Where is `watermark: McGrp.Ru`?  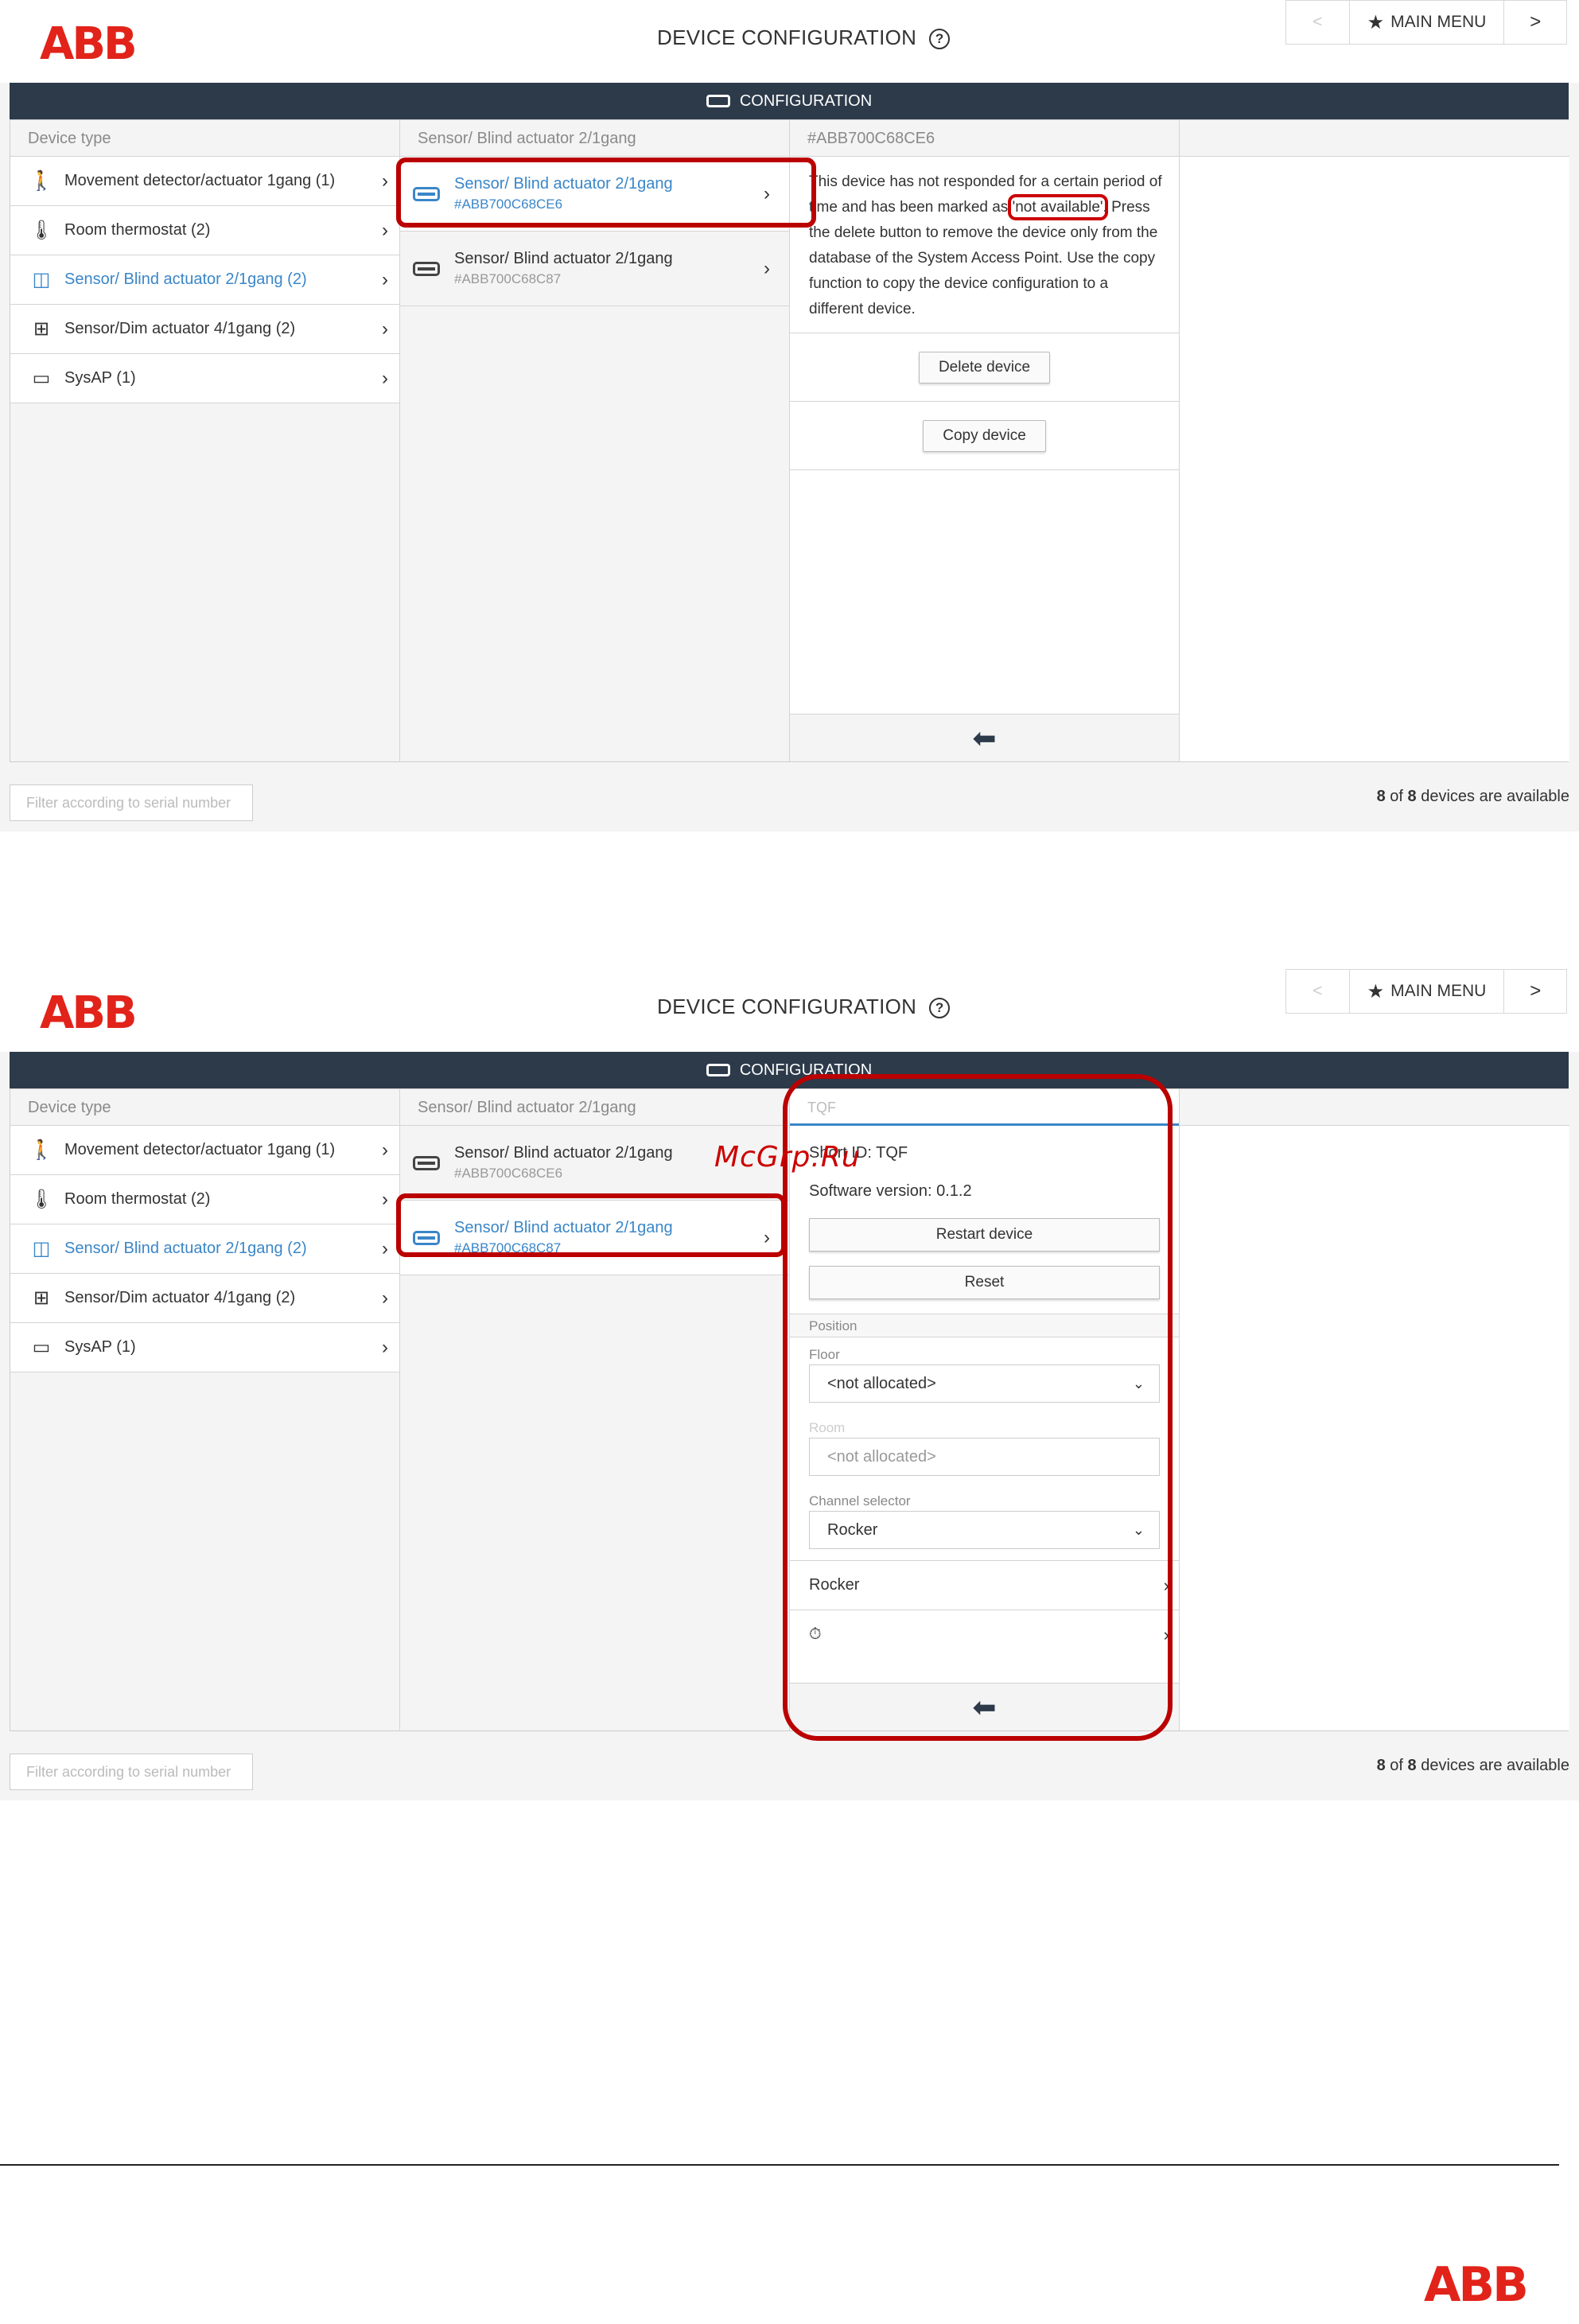 watermark: McGrp.Ru is located at coordinates (787, 1157).